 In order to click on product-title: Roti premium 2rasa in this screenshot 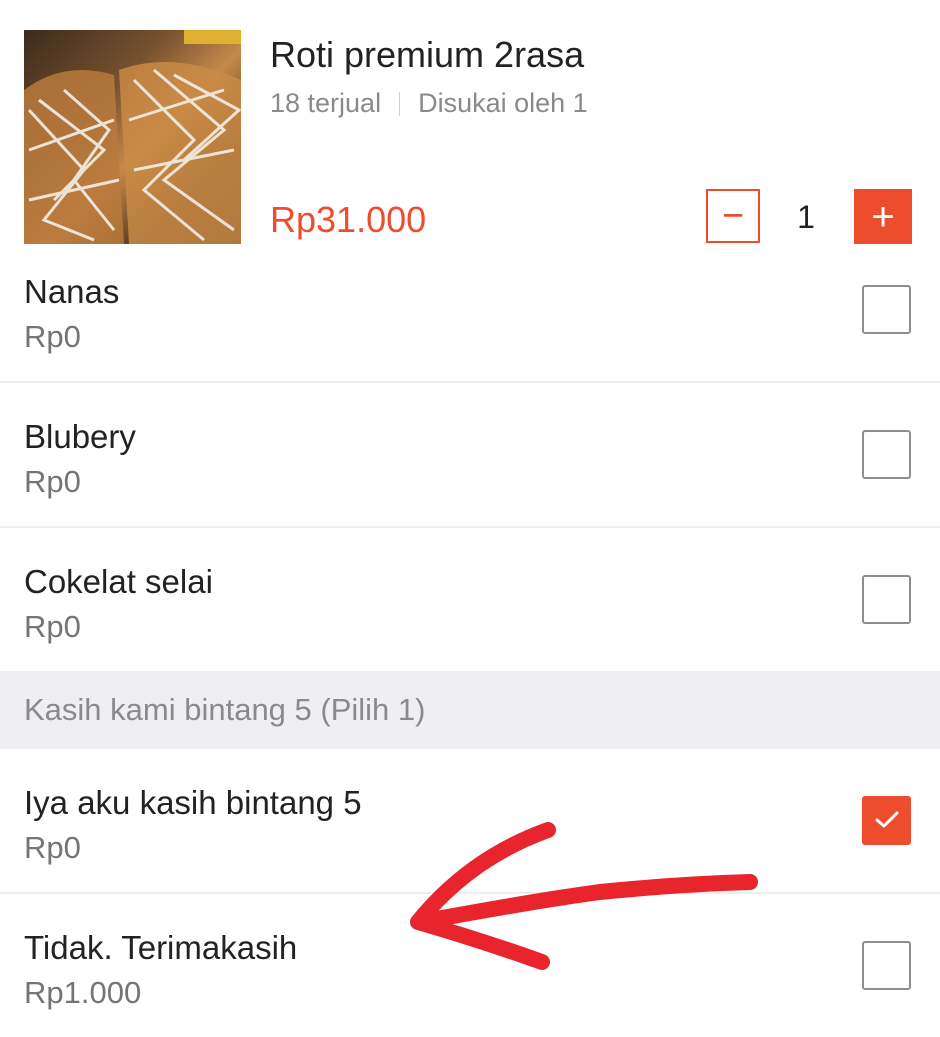, I will do `click(427, 54)`.